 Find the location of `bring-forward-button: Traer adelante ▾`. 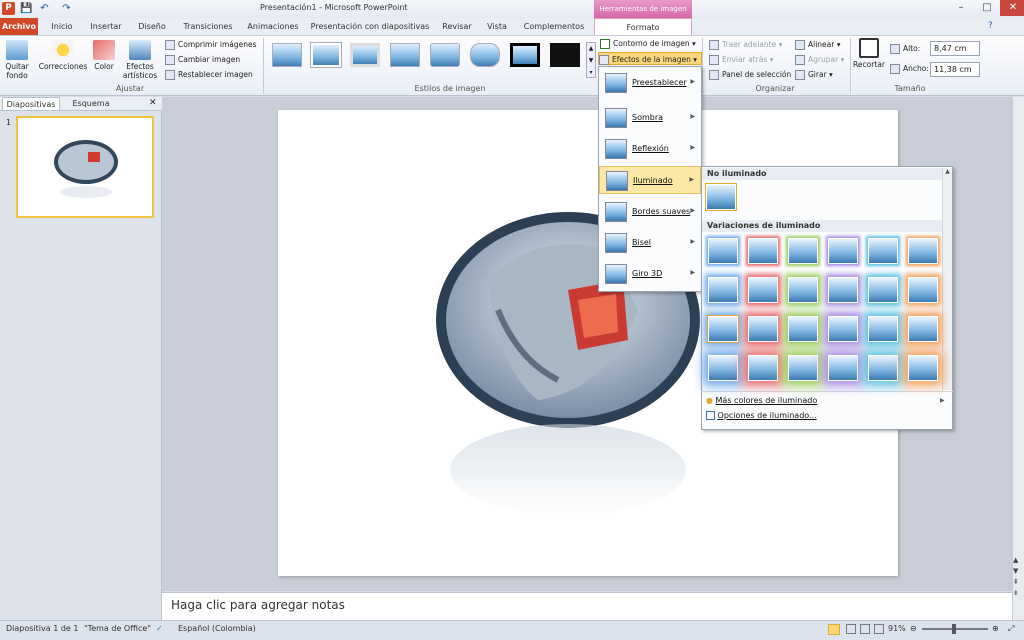

bring-forward-button: Traer adelante ▾ is located at coordinates (745, 44).